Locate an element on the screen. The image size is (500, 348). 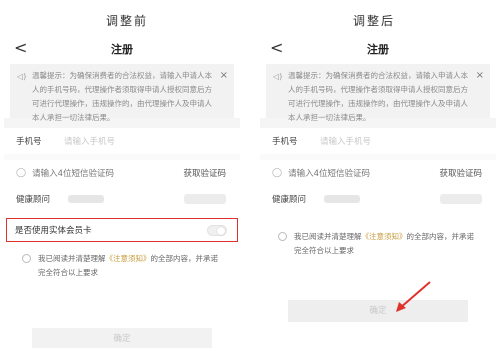
before-caption: 调整前 is located at coordinates (127, 21).